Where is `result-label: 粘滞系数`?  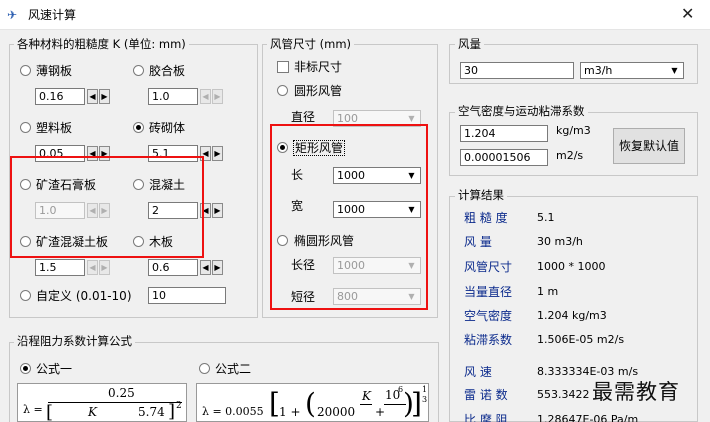
result-label: 粘滞系数 is located at coordinates (488, 340).